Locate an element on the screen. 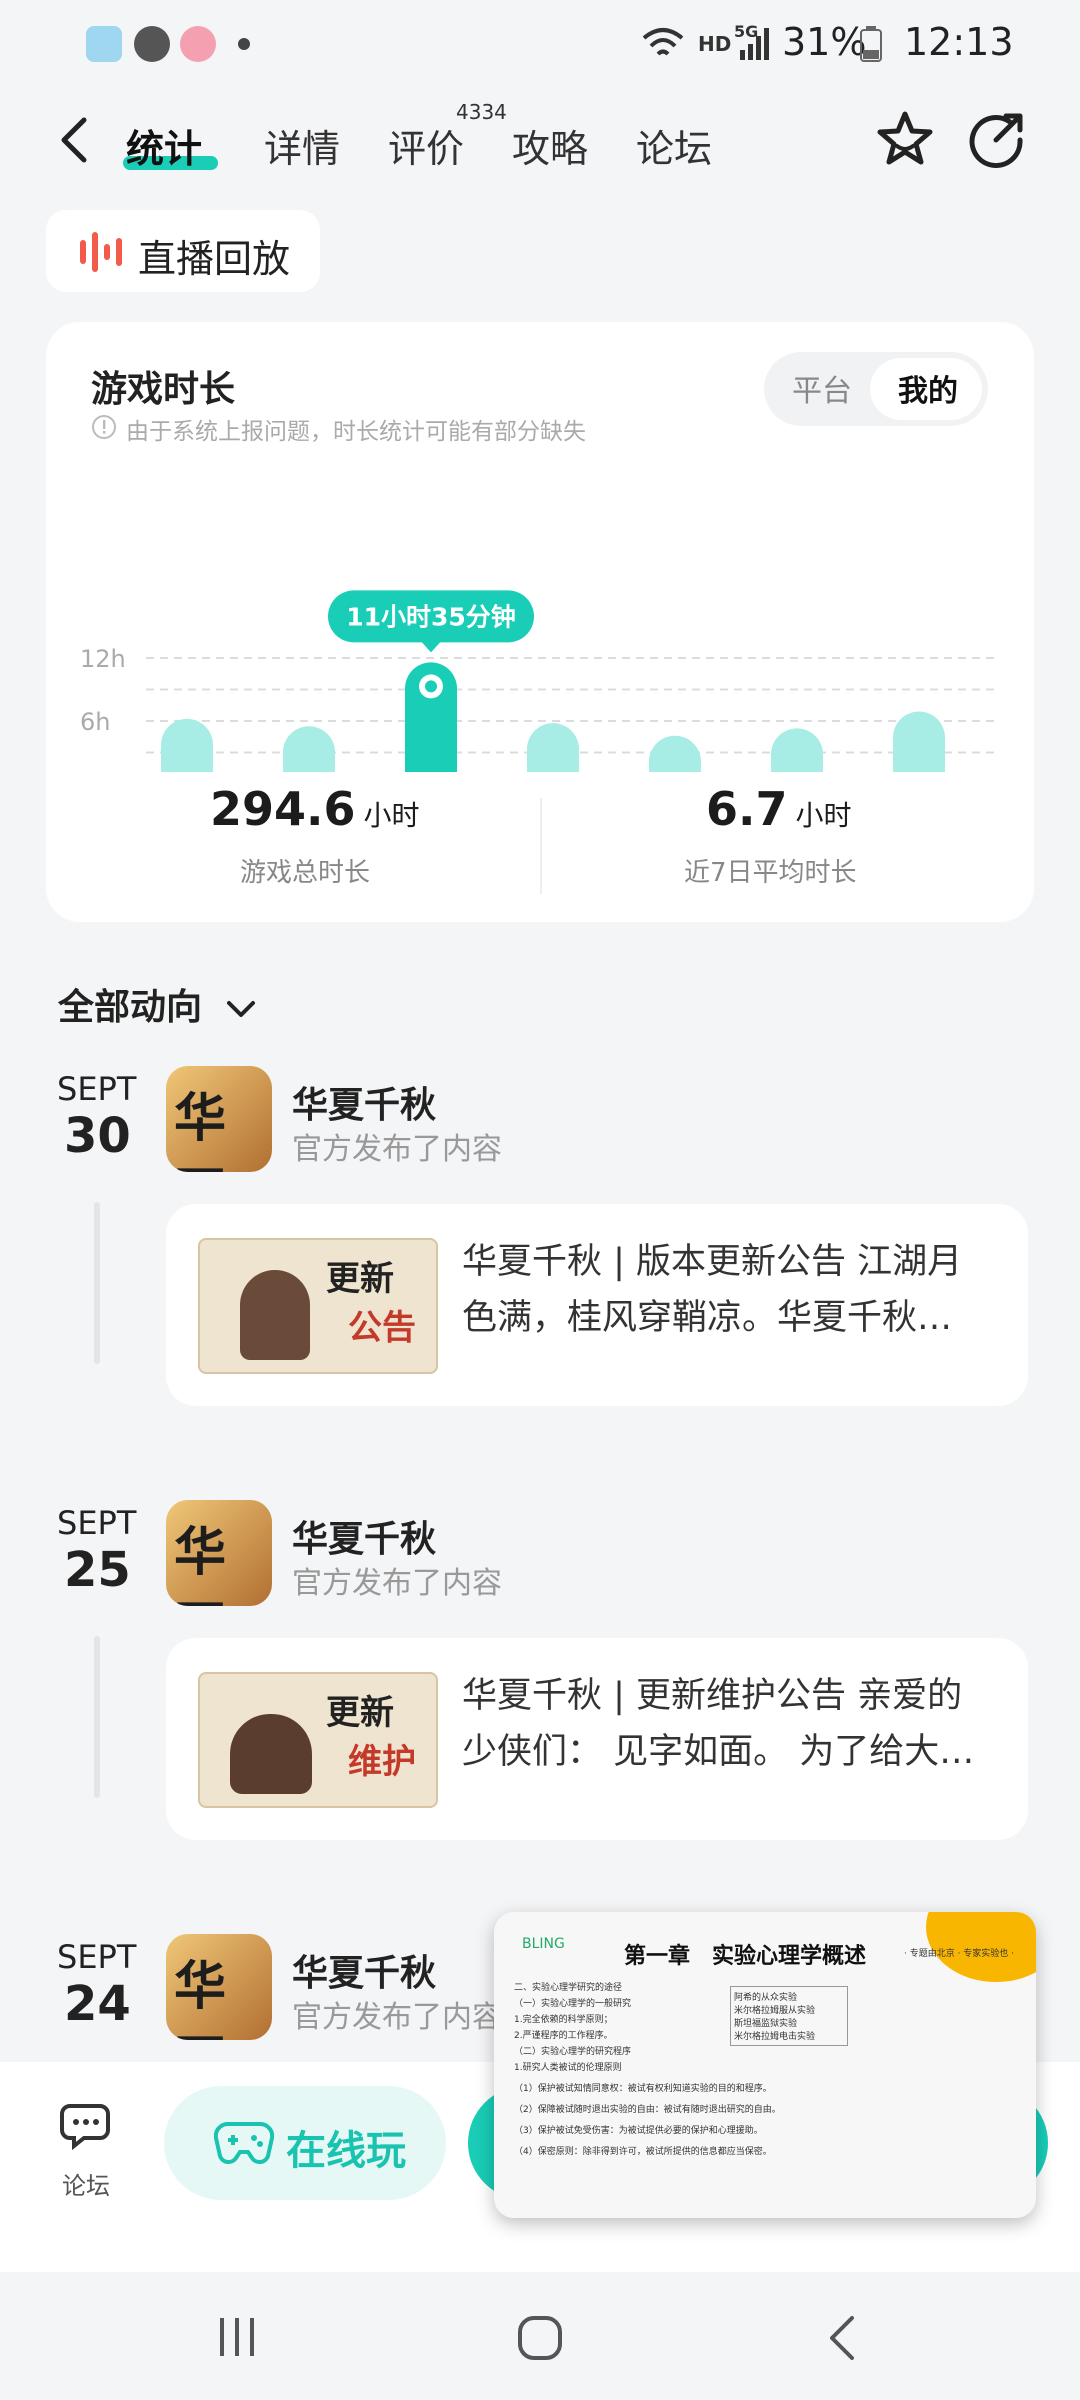  wifi-icon is located at coordinates (663, 42).